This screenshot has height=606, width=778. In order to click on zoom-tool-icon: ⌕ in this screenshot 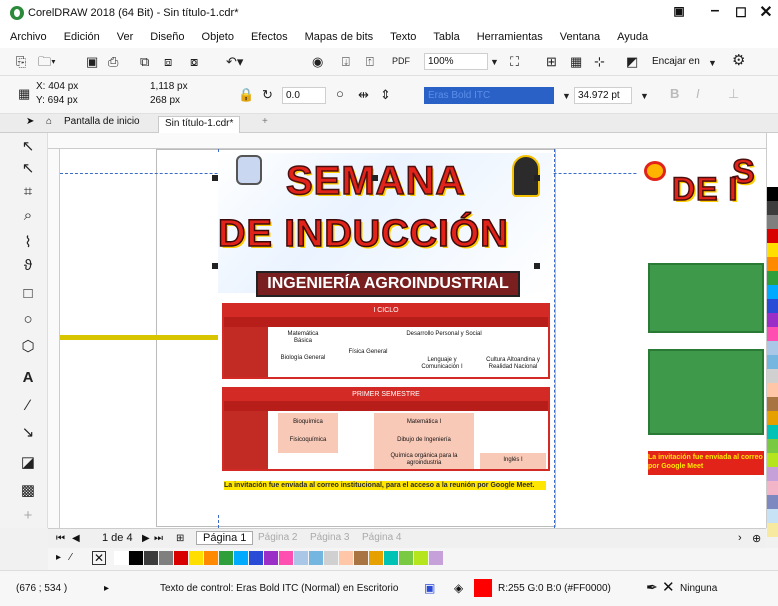, I will do `click(28, 215)`.